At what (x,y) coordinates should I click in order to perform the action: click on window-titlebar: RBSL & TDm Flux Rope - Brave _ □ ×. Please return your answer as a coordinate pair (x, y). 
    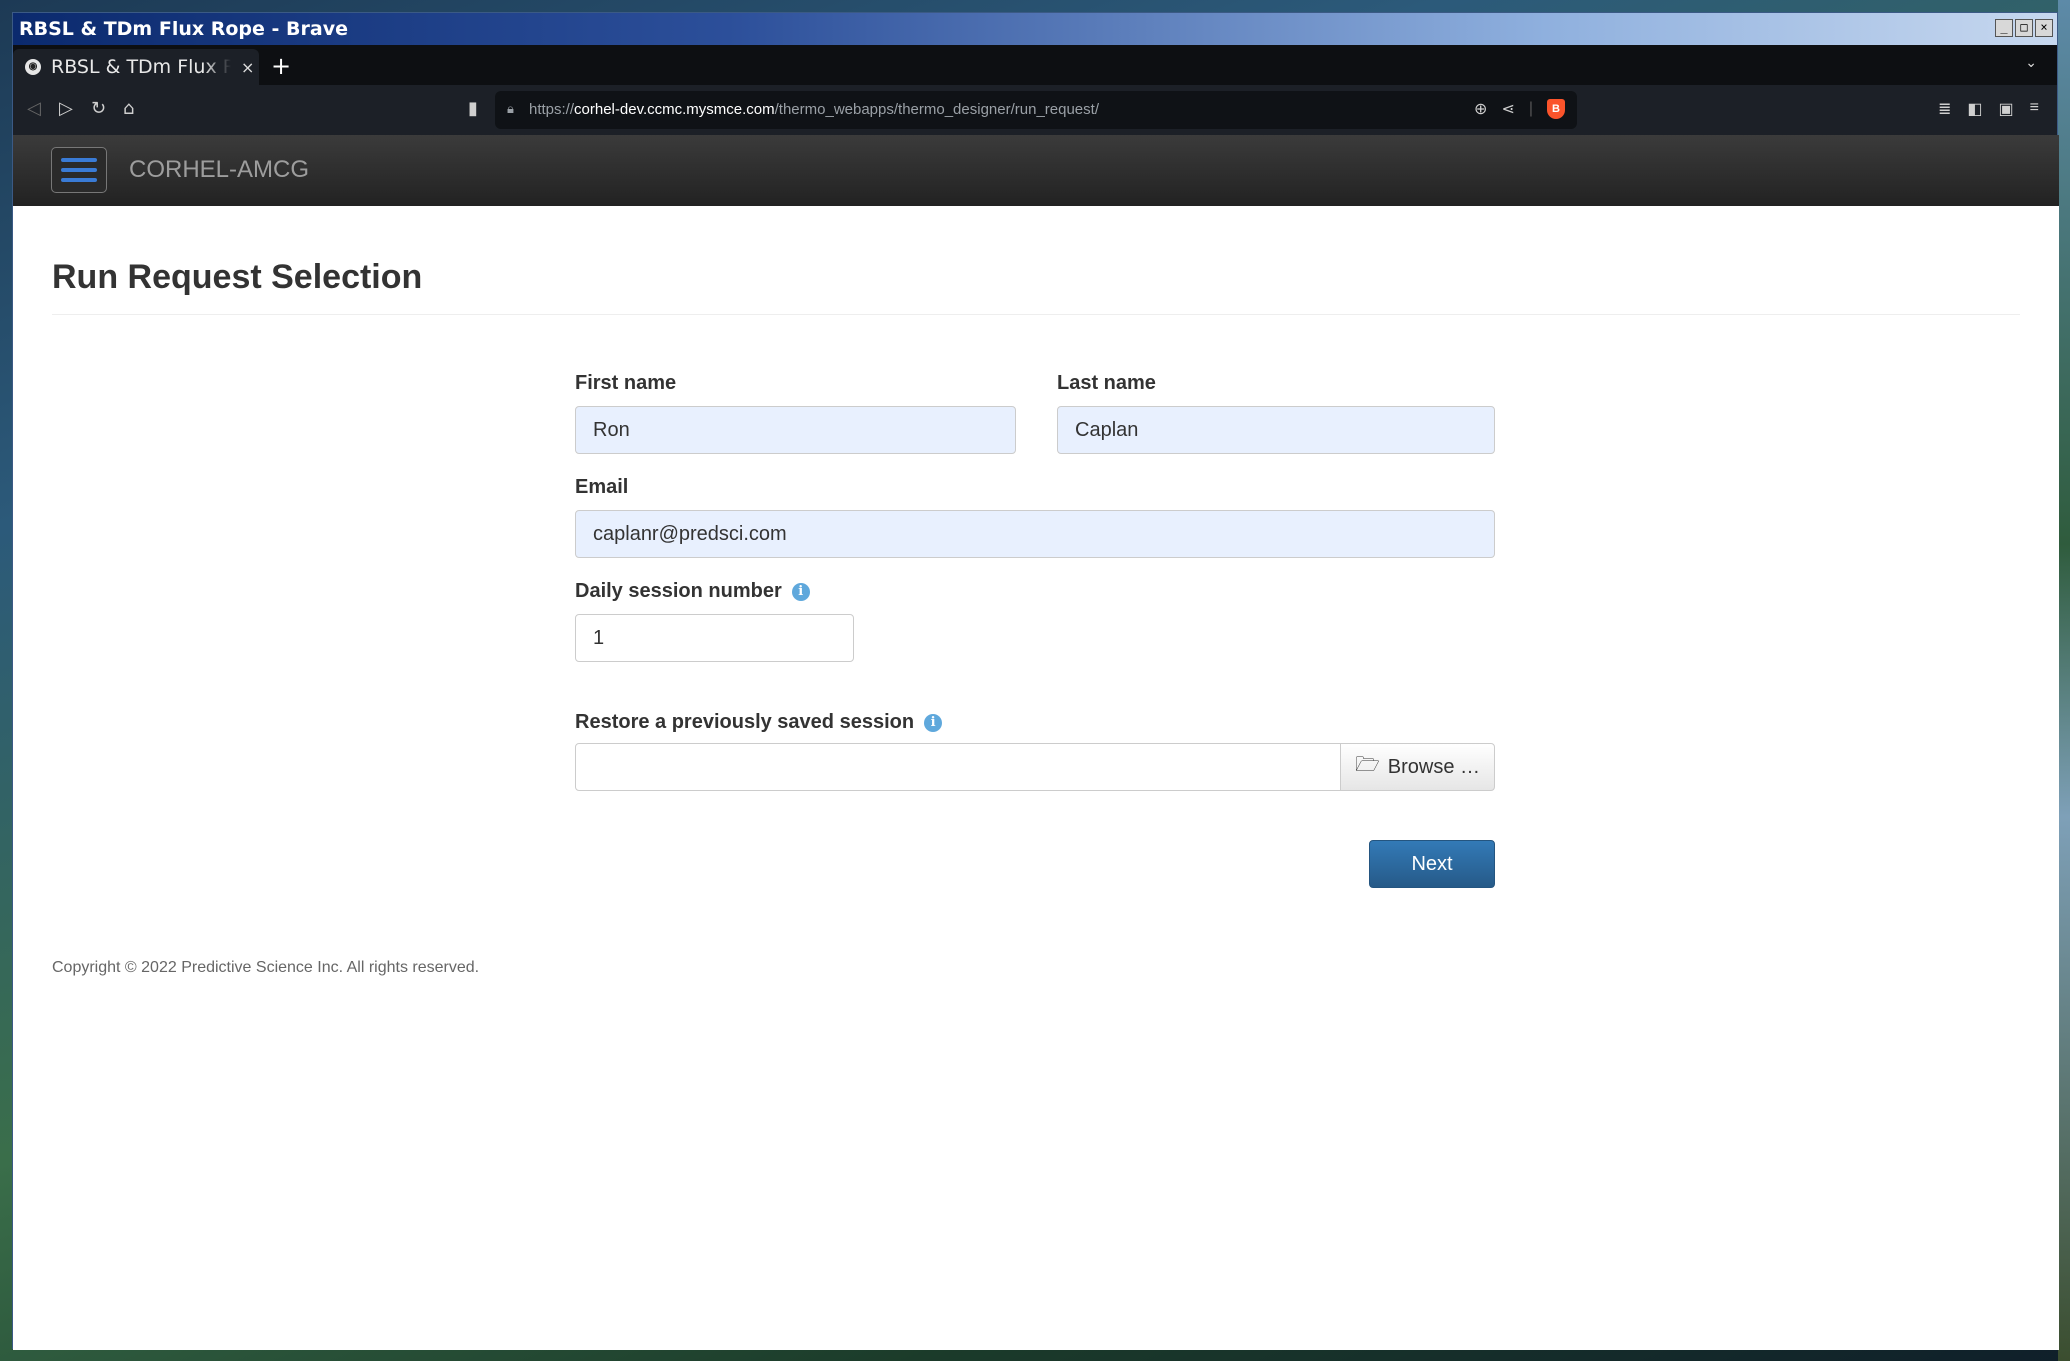
    Looking at the image, I should click on (1035, 29).